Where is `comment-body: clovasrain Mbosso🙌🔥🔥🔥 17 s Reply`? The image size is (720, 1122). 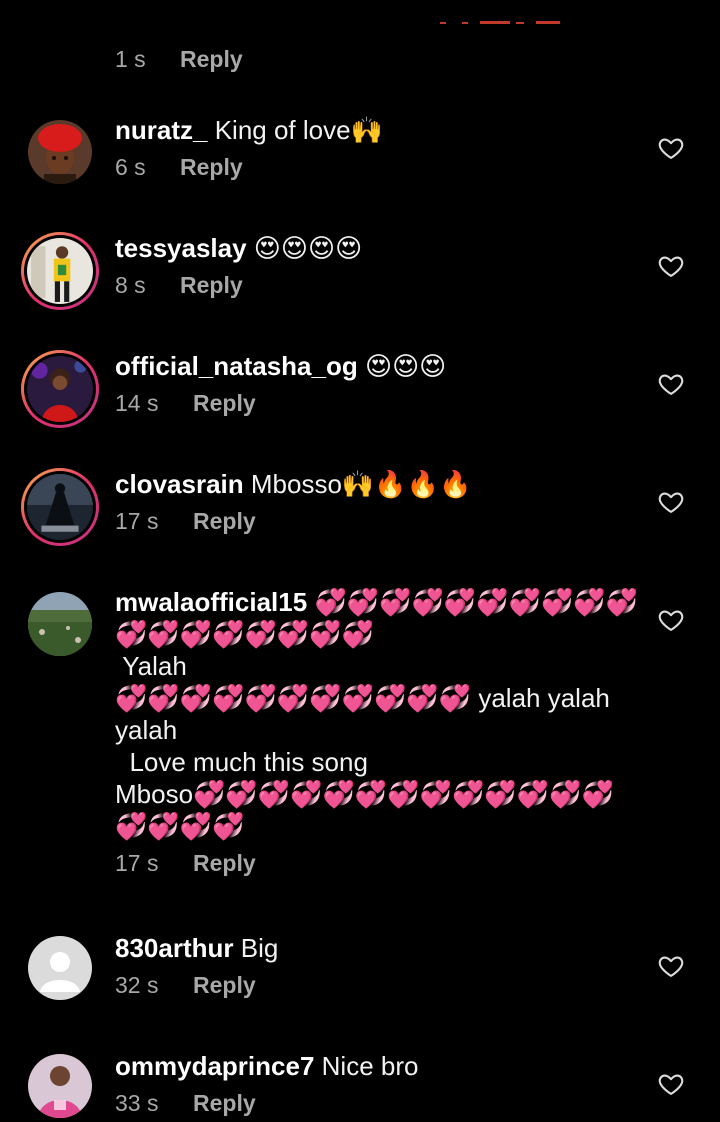
comment-body: clovasrain Mbosso🙌🔥🔥🔥 17 s Reply is located at coordinates (380, 502).